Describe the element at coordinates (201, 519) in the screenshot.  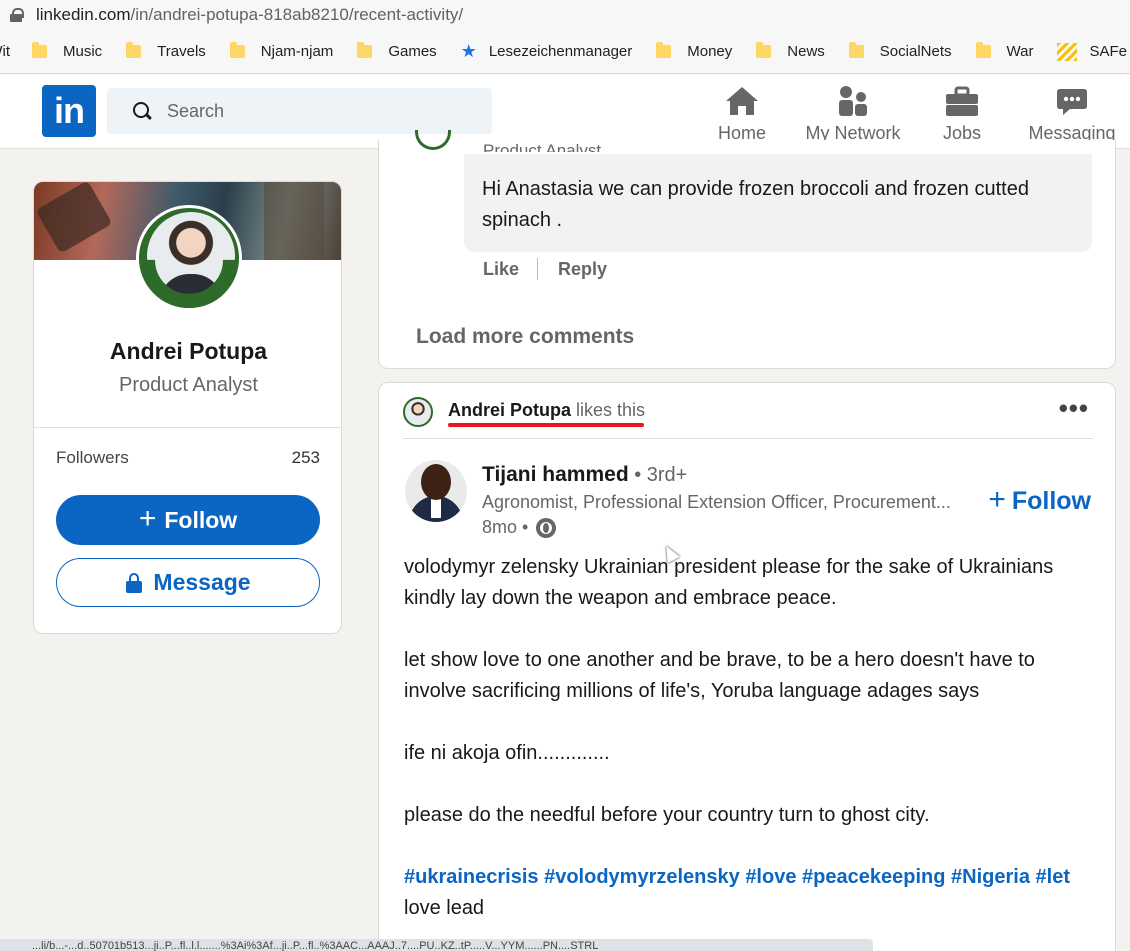
I see `follow-button-label: Follow` at that location.